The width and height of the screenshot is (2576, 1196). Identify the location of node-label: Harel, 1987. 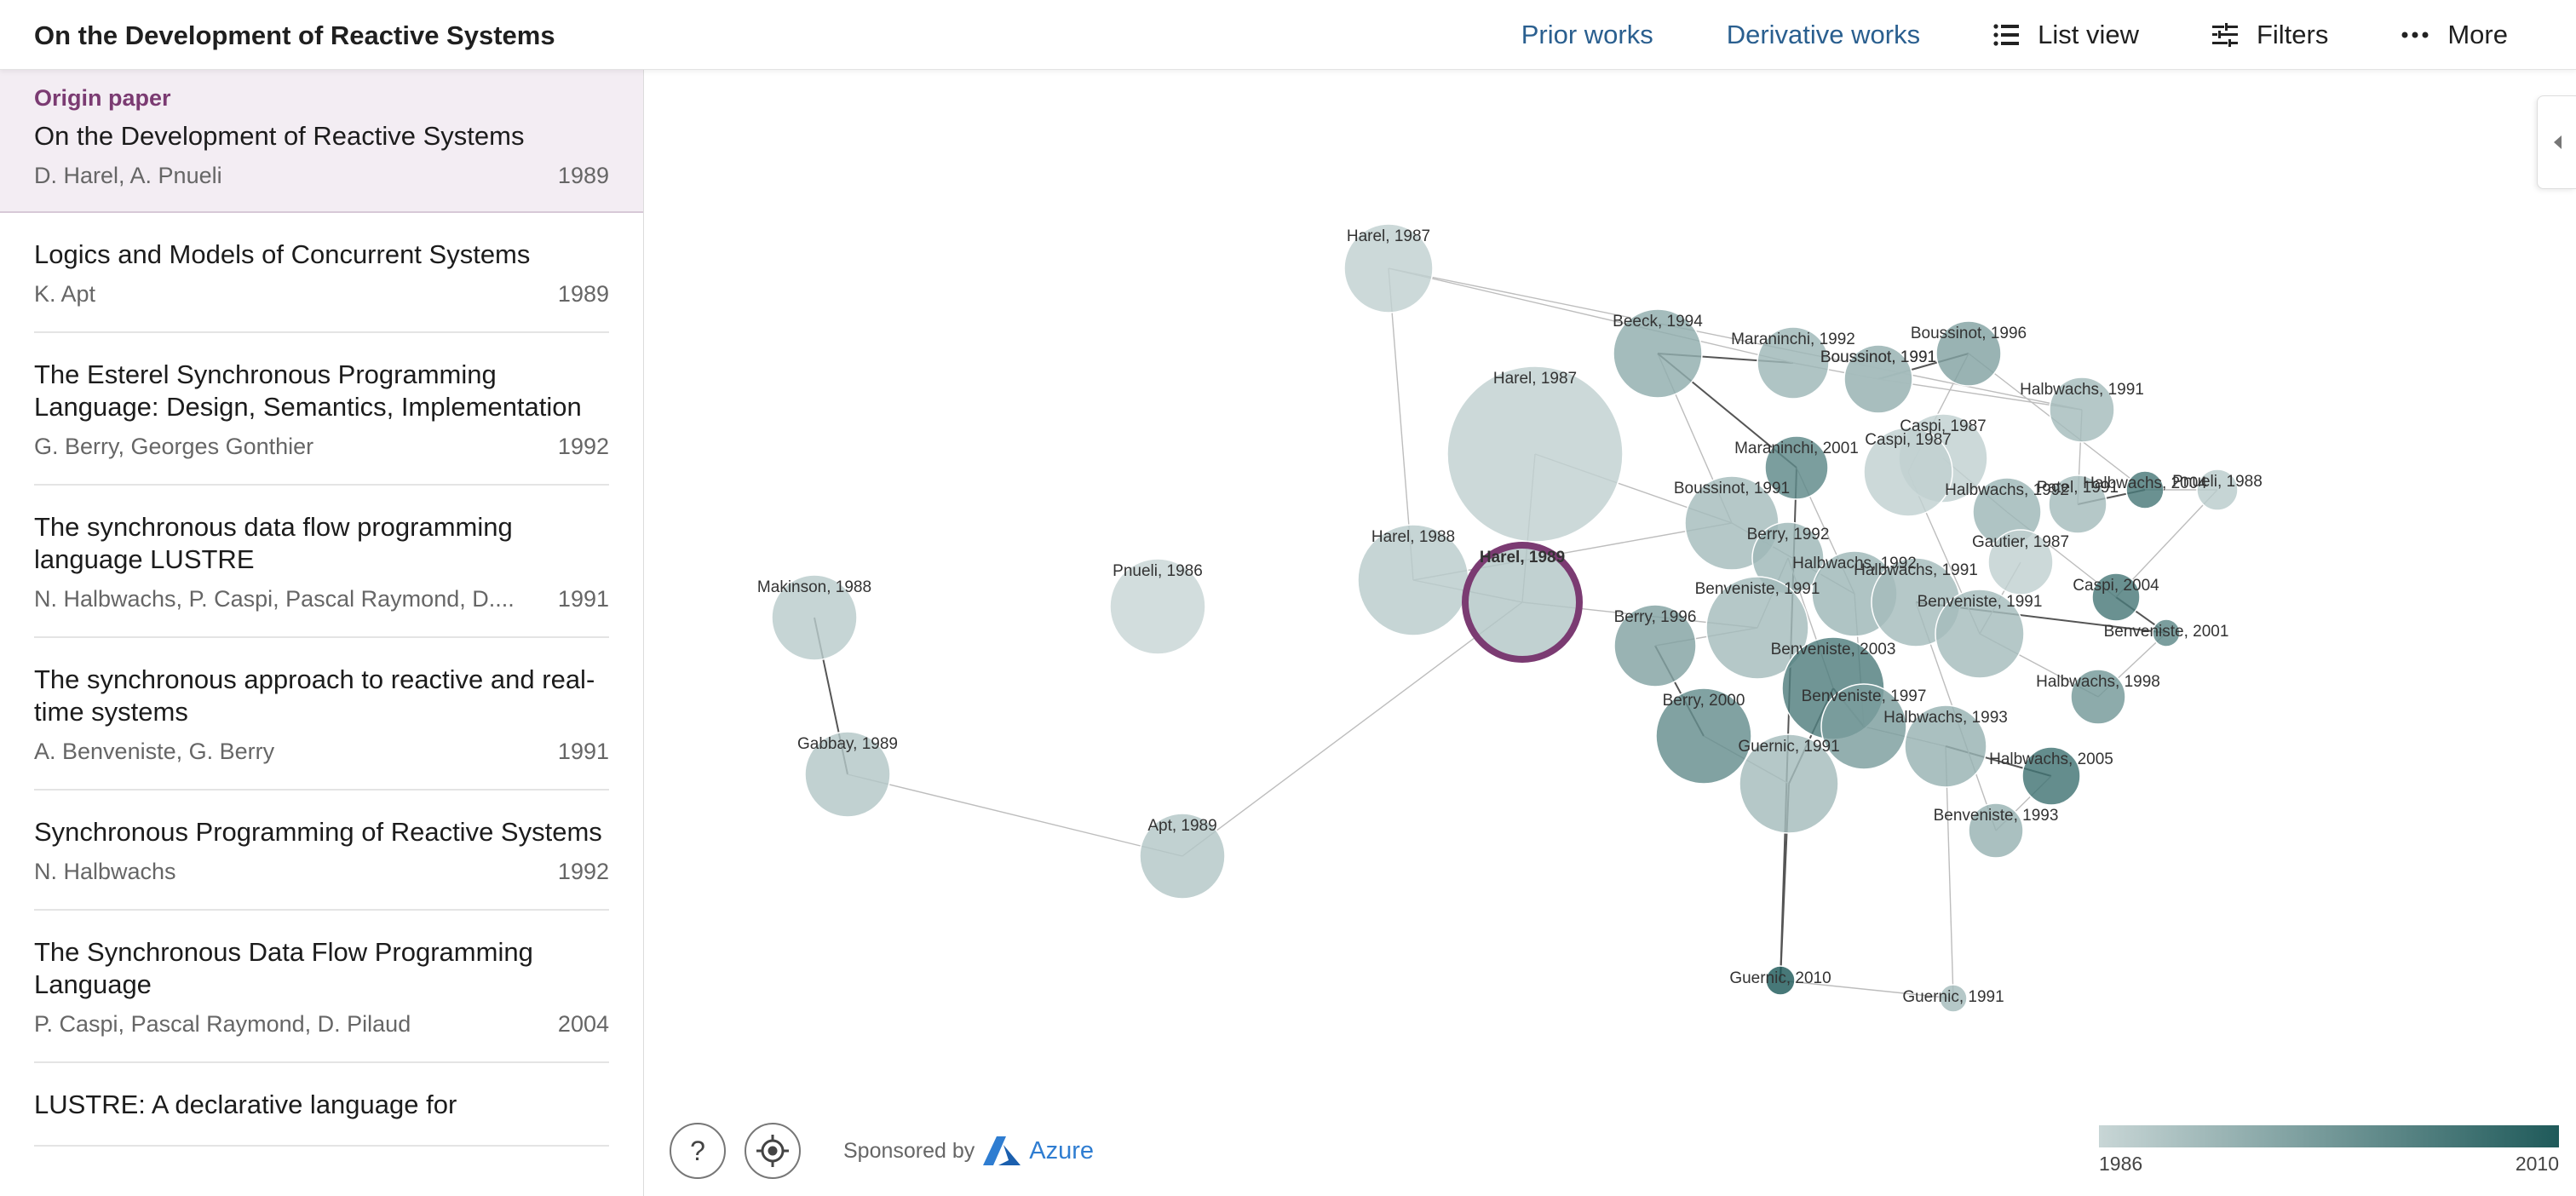
(1389, 236).